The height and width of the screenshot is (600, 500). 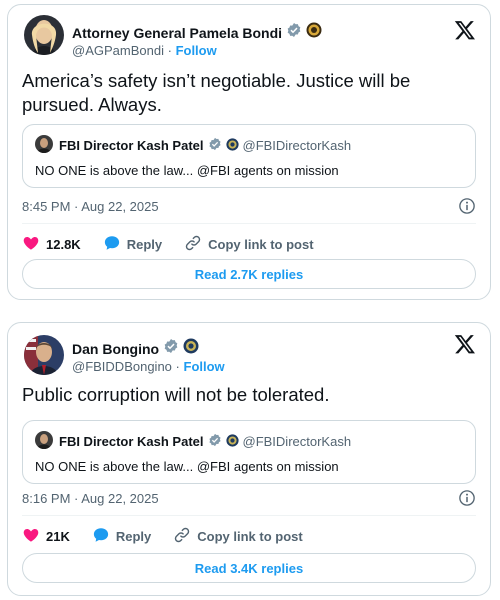 What do you see at coordinates (90, 206) in the screenshot?
I see `post-timestamp: 8:45 PM · Aug 22, 2025` at bounding box center [90, 206].